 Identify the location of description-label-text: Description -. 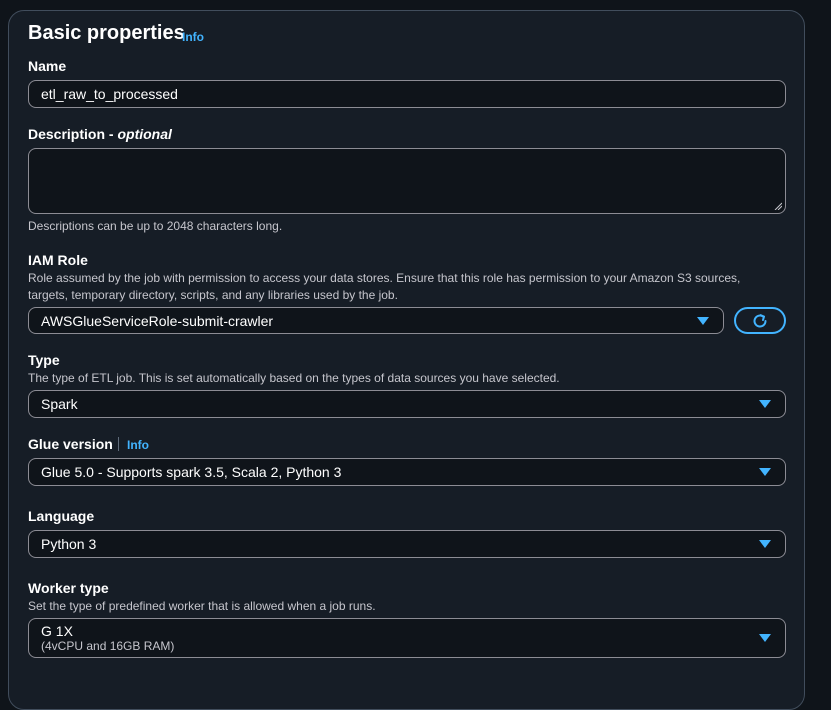
(73, 134).